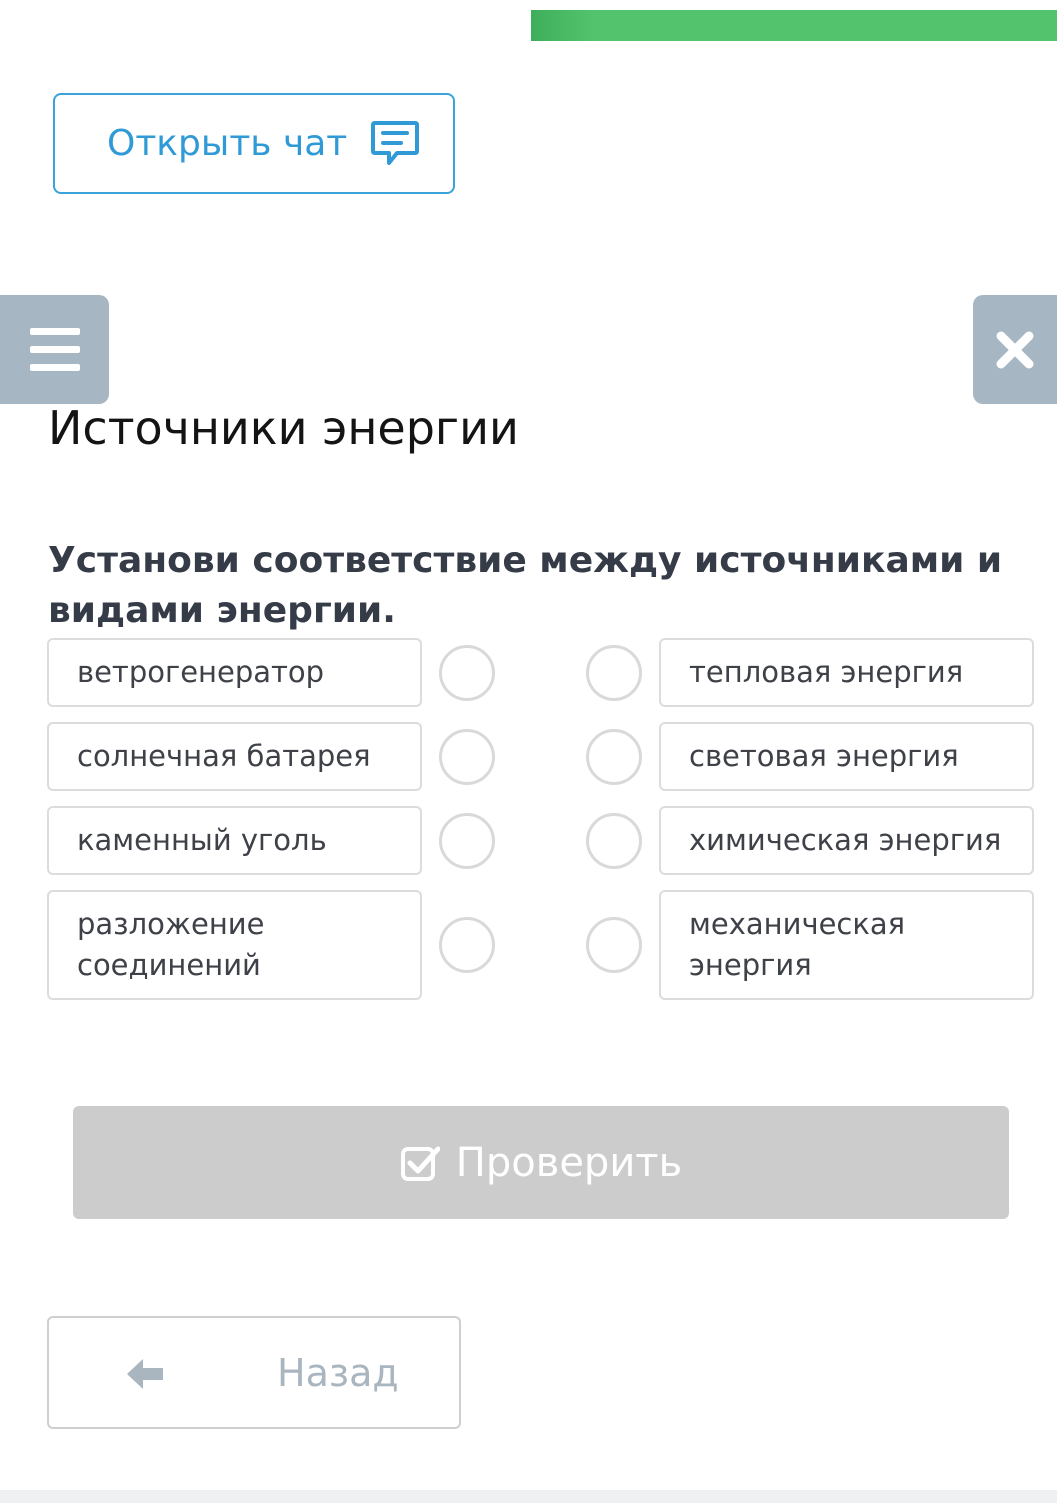 The image size is (1057, 1503). What do you see at coordinates (797, 944) in the screenshot?
I see `energy-label: механическая энергия` at bounding box center [797, 944].